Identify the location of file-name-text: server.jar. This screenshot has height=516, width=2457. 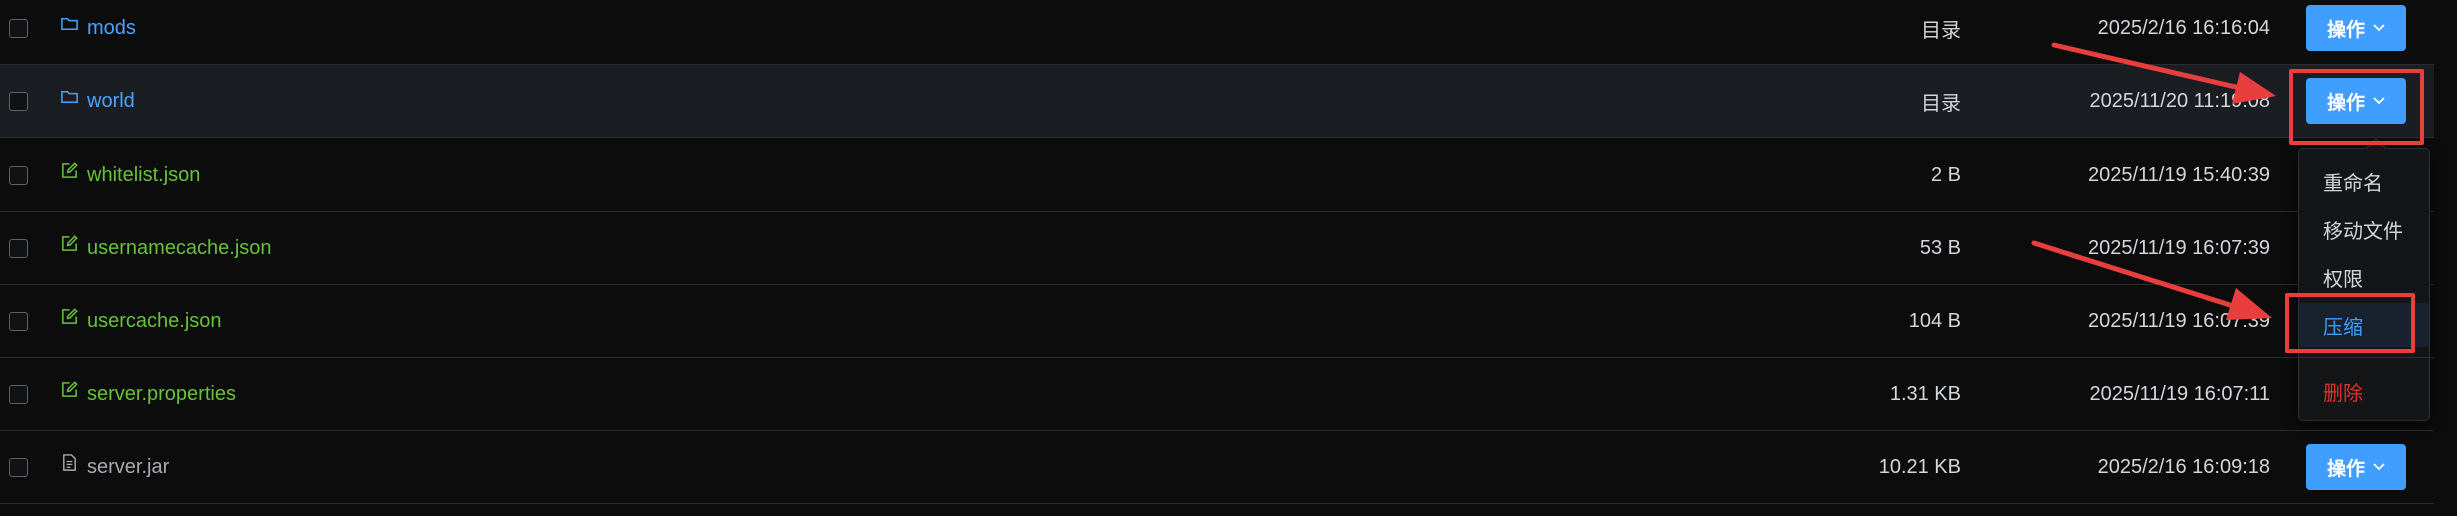
(128, 467).